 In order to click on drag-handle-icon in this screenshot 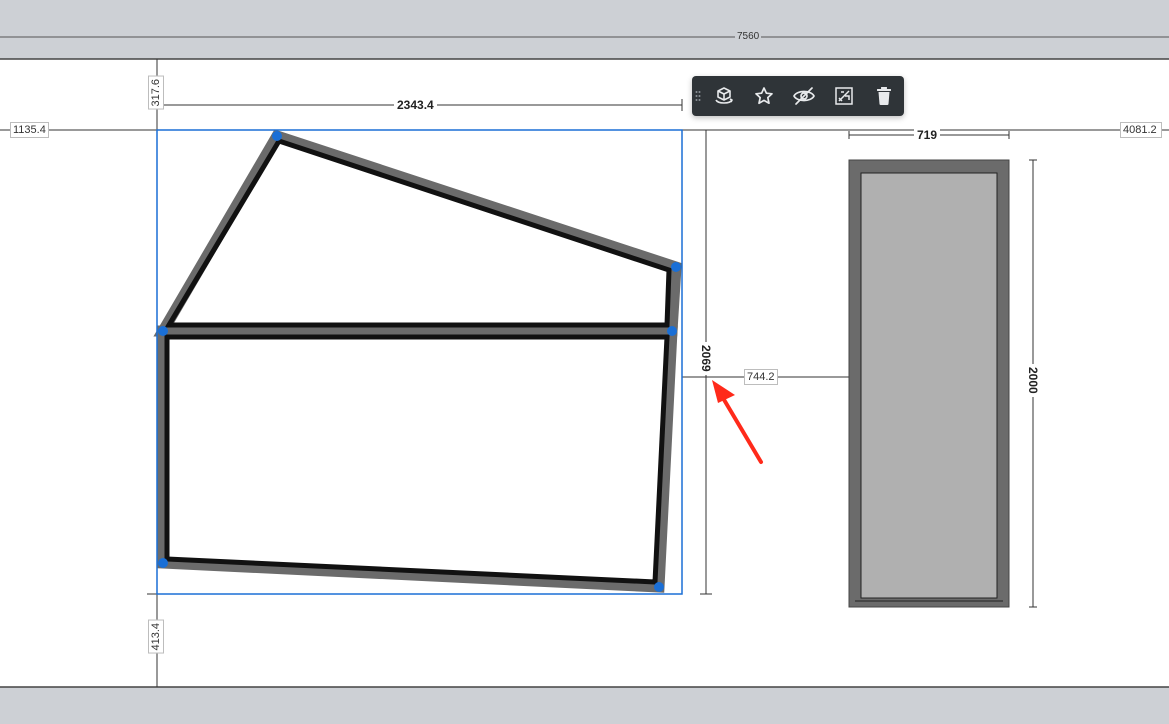, I will do `click(698, 96)`.